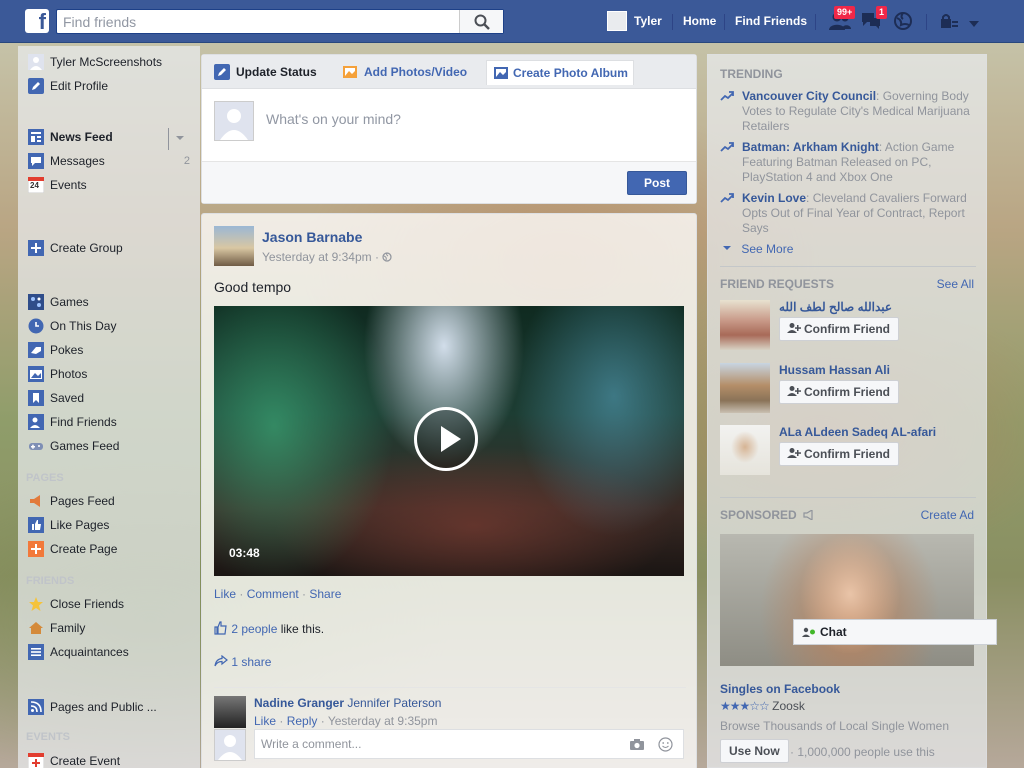 The image size is (1024, 768). I want to click on shares-summary: 1 share, so click(242, 661).